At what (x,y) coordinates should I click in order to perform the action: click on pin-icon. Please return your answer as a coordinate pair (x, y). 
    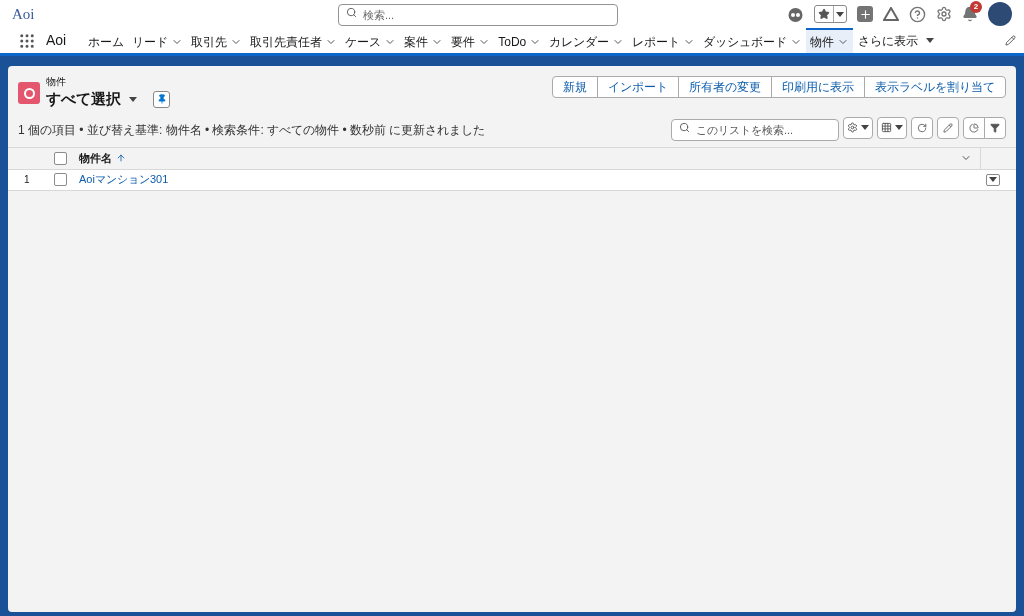
    Looking at the image, I should click on (161, 99).